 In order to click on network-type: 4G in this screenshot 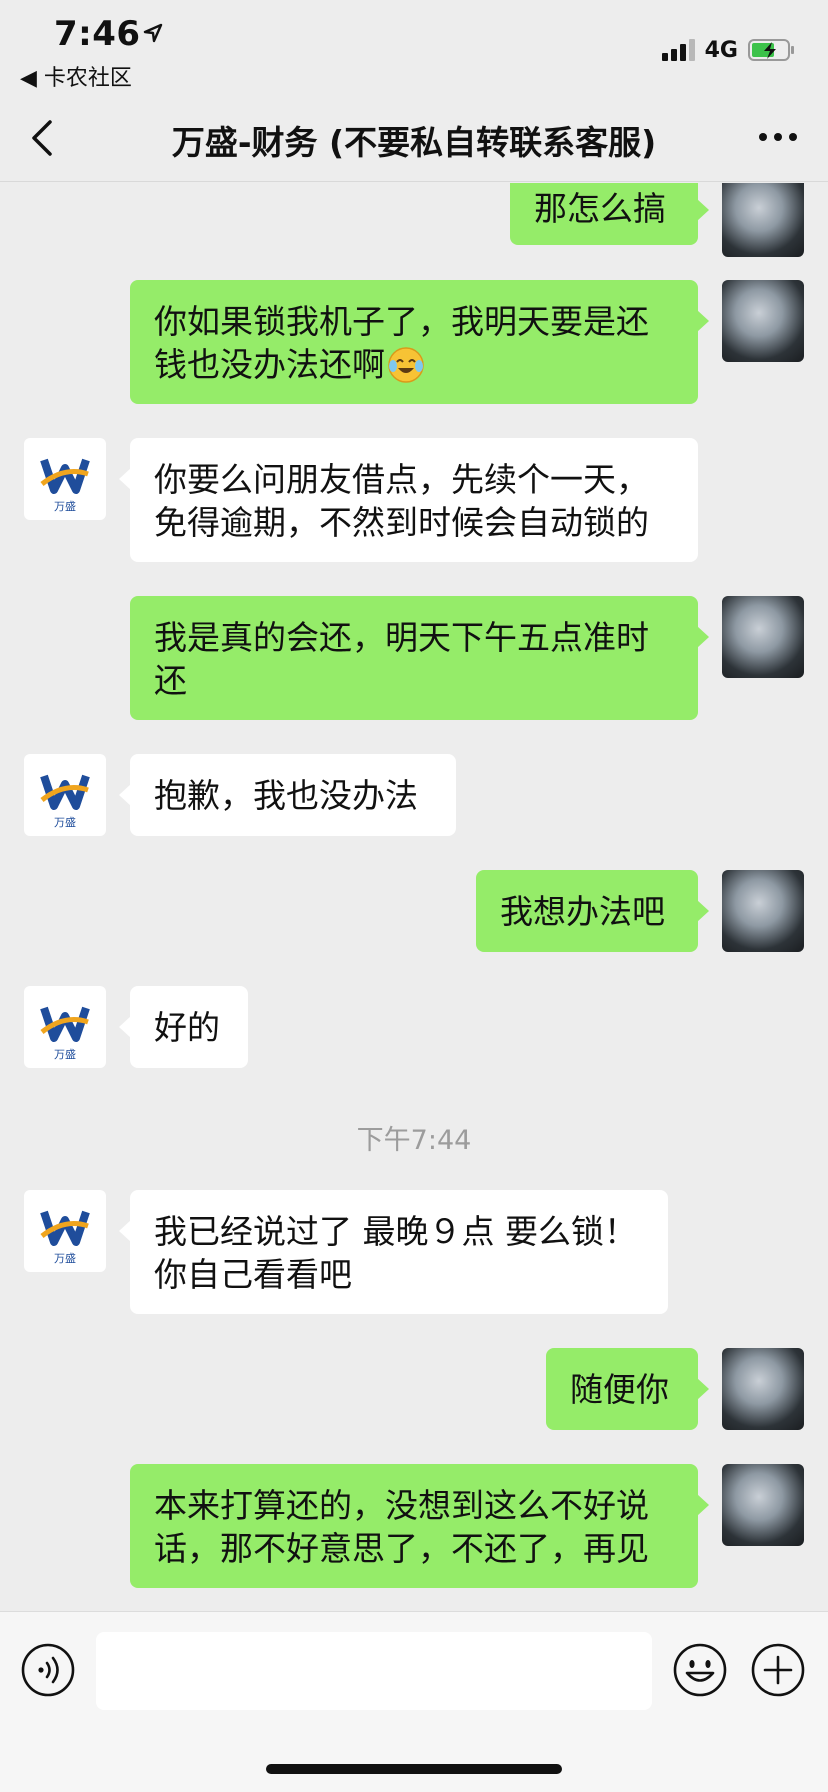, I will do `click(721, 50)`.